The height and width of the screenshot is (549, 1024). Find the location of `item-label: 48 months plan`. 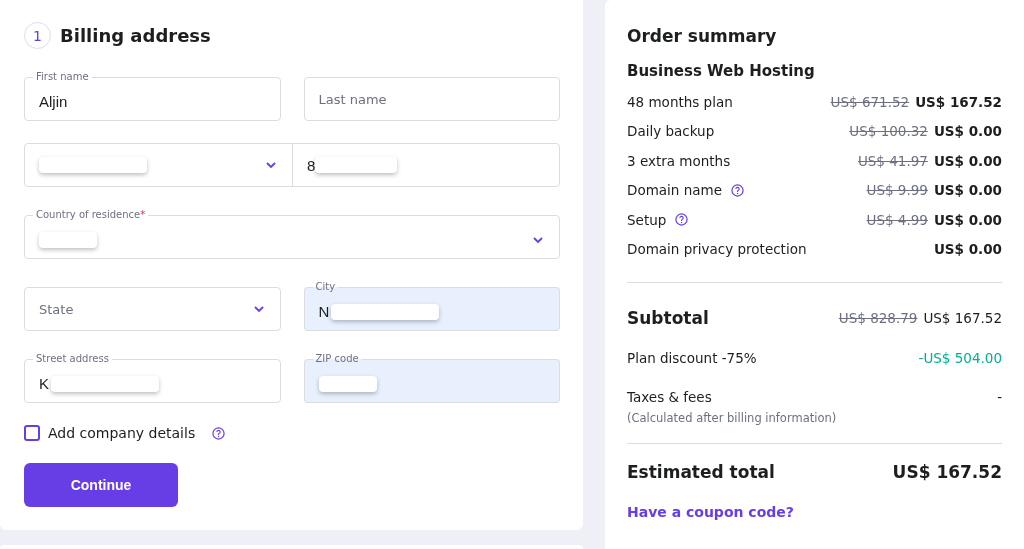

item-label: 48 months plan is located at coordinates (680, 101).